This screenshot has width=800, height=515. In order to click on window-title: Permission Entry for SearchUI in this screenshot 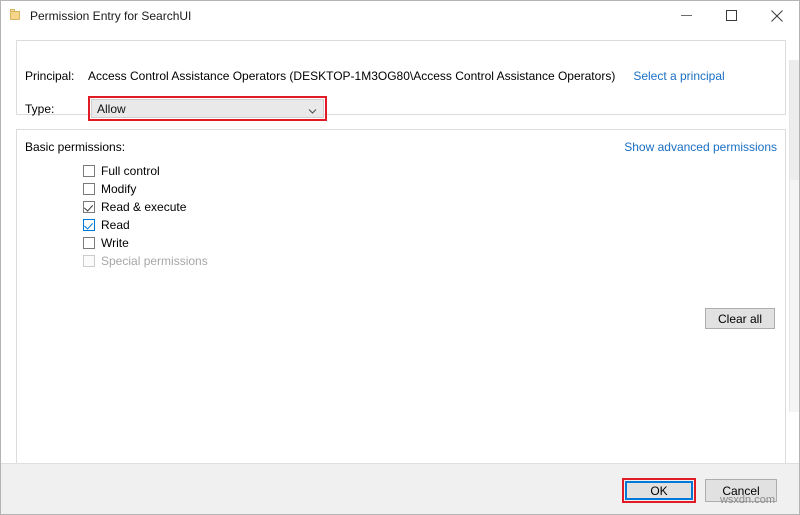, I will do `click(111, 15)`.